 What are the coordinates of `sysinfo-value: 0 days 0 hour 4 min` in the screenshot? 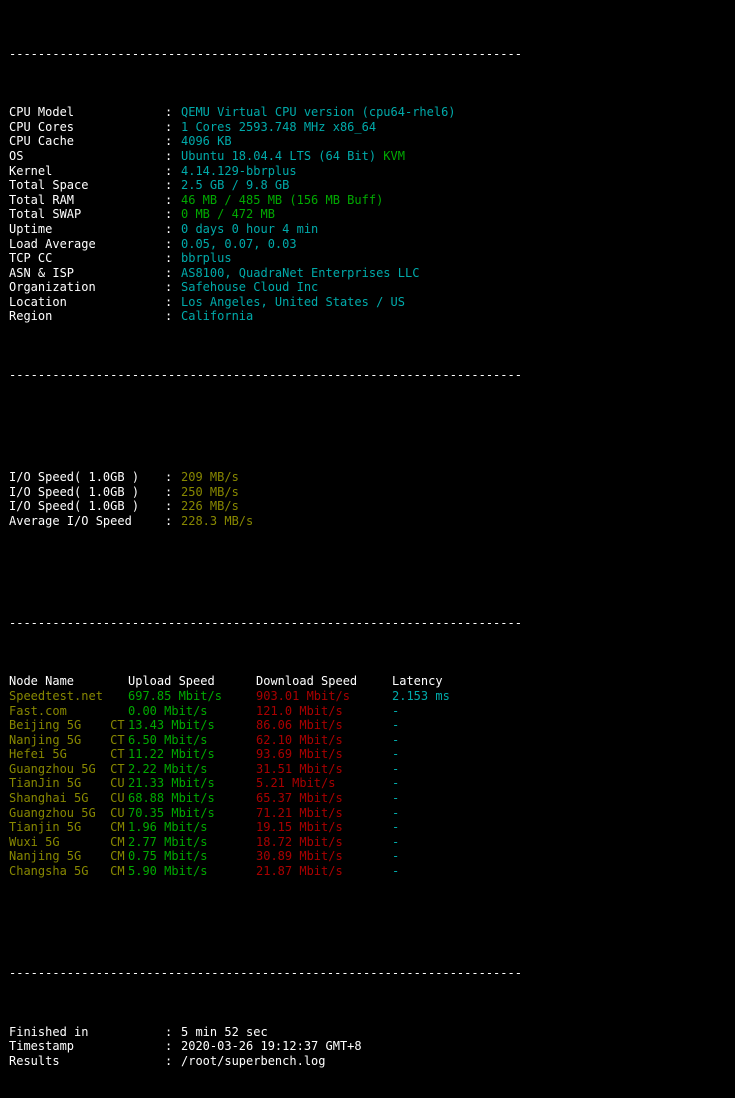 It's located at (250, 228).